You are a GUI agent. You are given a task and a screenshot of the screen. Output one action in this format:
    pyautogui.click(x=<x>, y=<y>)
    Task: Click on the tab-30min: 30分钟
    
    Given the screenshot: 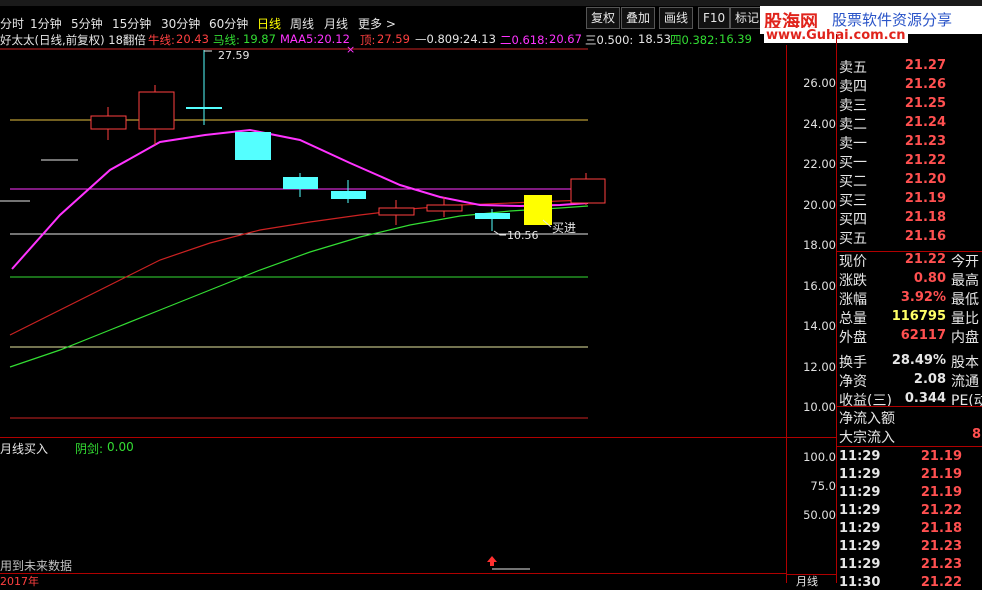 What is the action you would take?
    pyautogui.click(x=180, y=23)
    